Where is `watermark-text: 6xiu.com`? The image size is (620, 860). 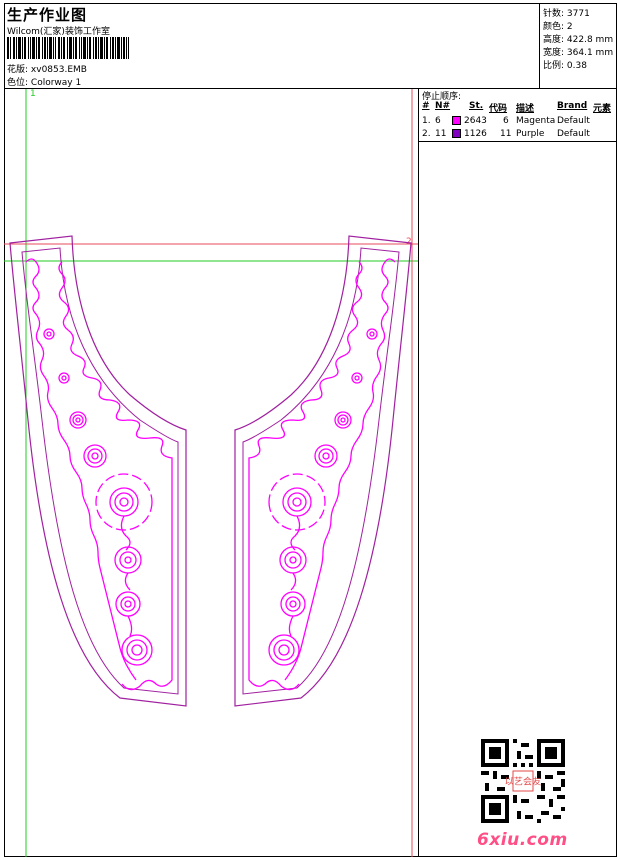 watermark-text: 6xiu.com is located at coordinates (522, 840).